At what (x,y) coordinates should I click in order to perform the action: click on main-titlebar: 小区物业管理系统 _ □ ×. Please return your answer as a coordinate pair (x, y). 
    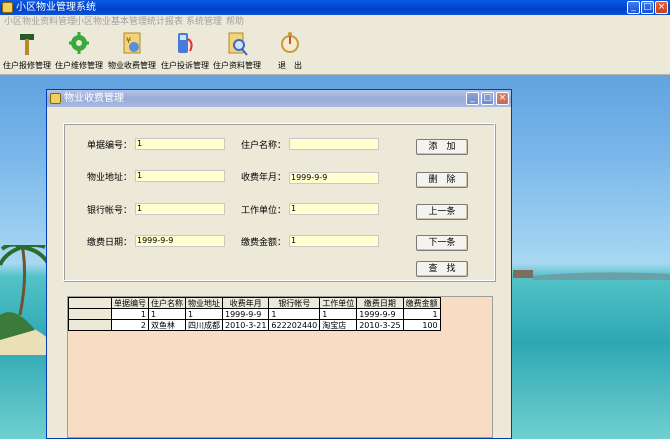
    Looking at the image, I should click on (335, 7).